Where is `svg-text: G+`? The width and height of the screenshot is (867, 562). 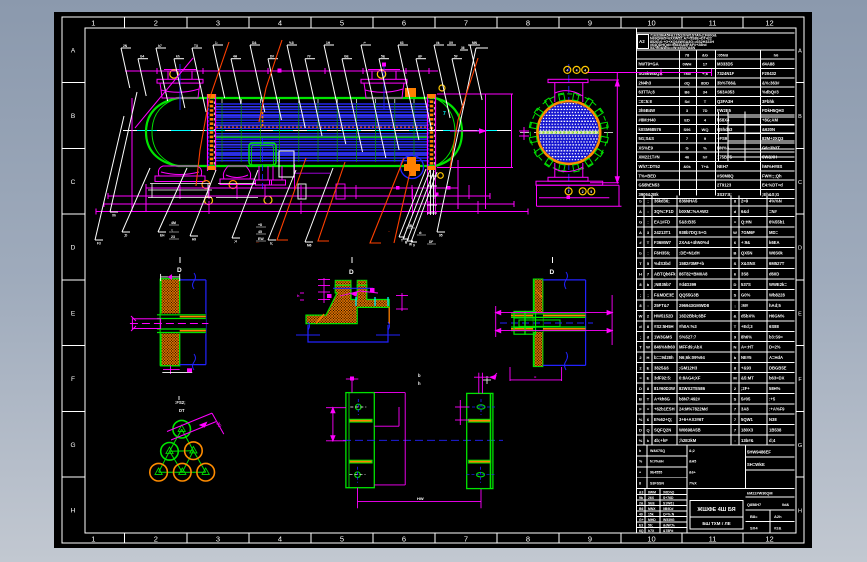
svg-text: G+ is located at coordinates (641, 520).